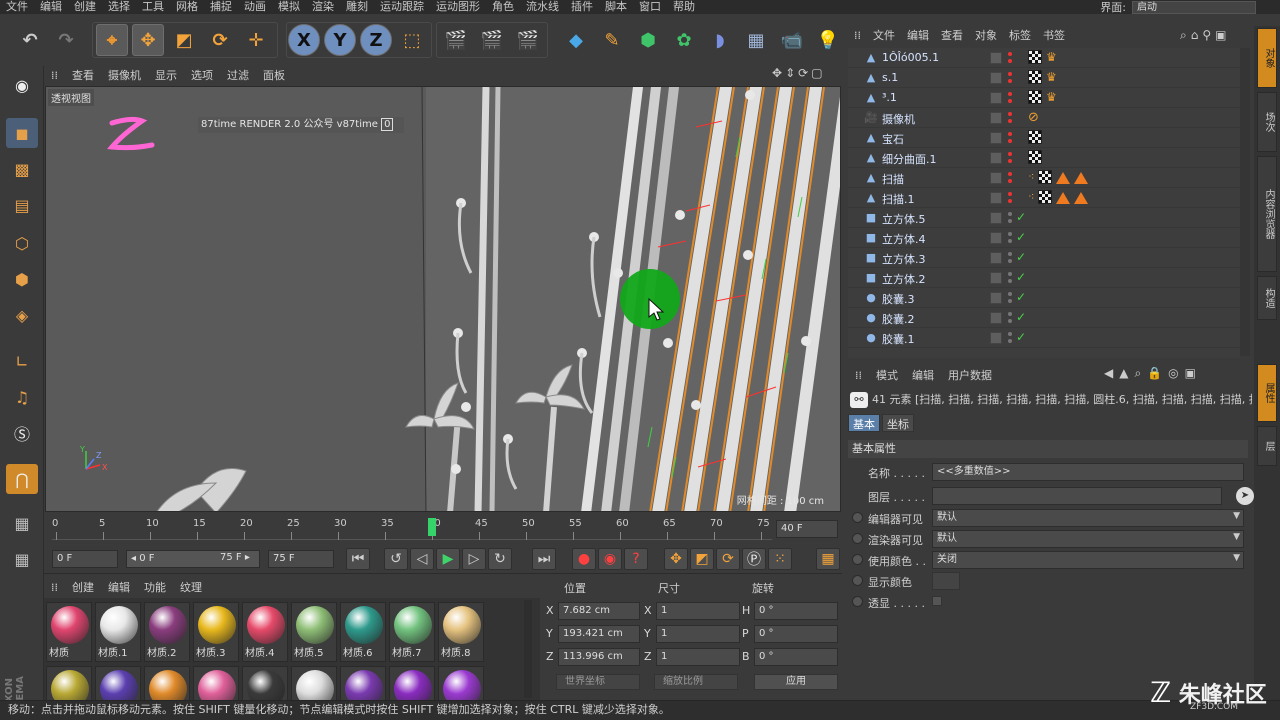  I want to click on size-y-field: 1, so click(698, 634).